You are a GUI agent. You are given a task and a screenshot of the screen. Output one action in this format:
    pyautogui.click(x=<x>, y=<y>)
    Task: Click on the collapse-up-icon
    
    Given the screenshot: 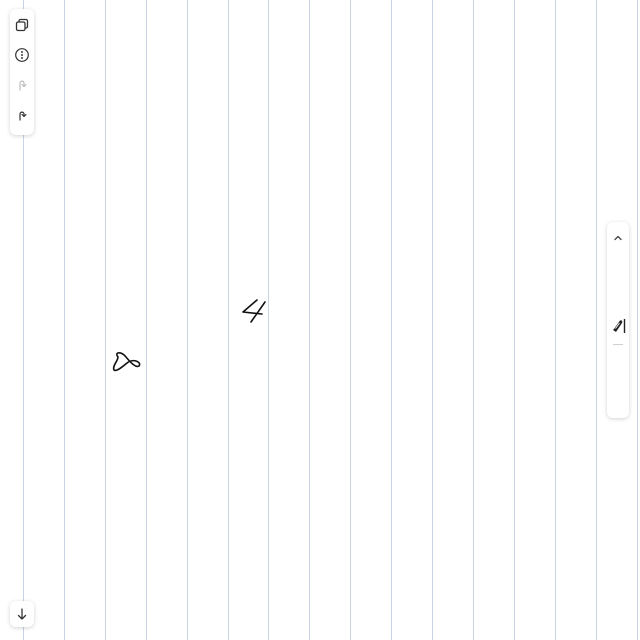 What is the action you would take?
    pyautogui.click(x=618, y=238)
    